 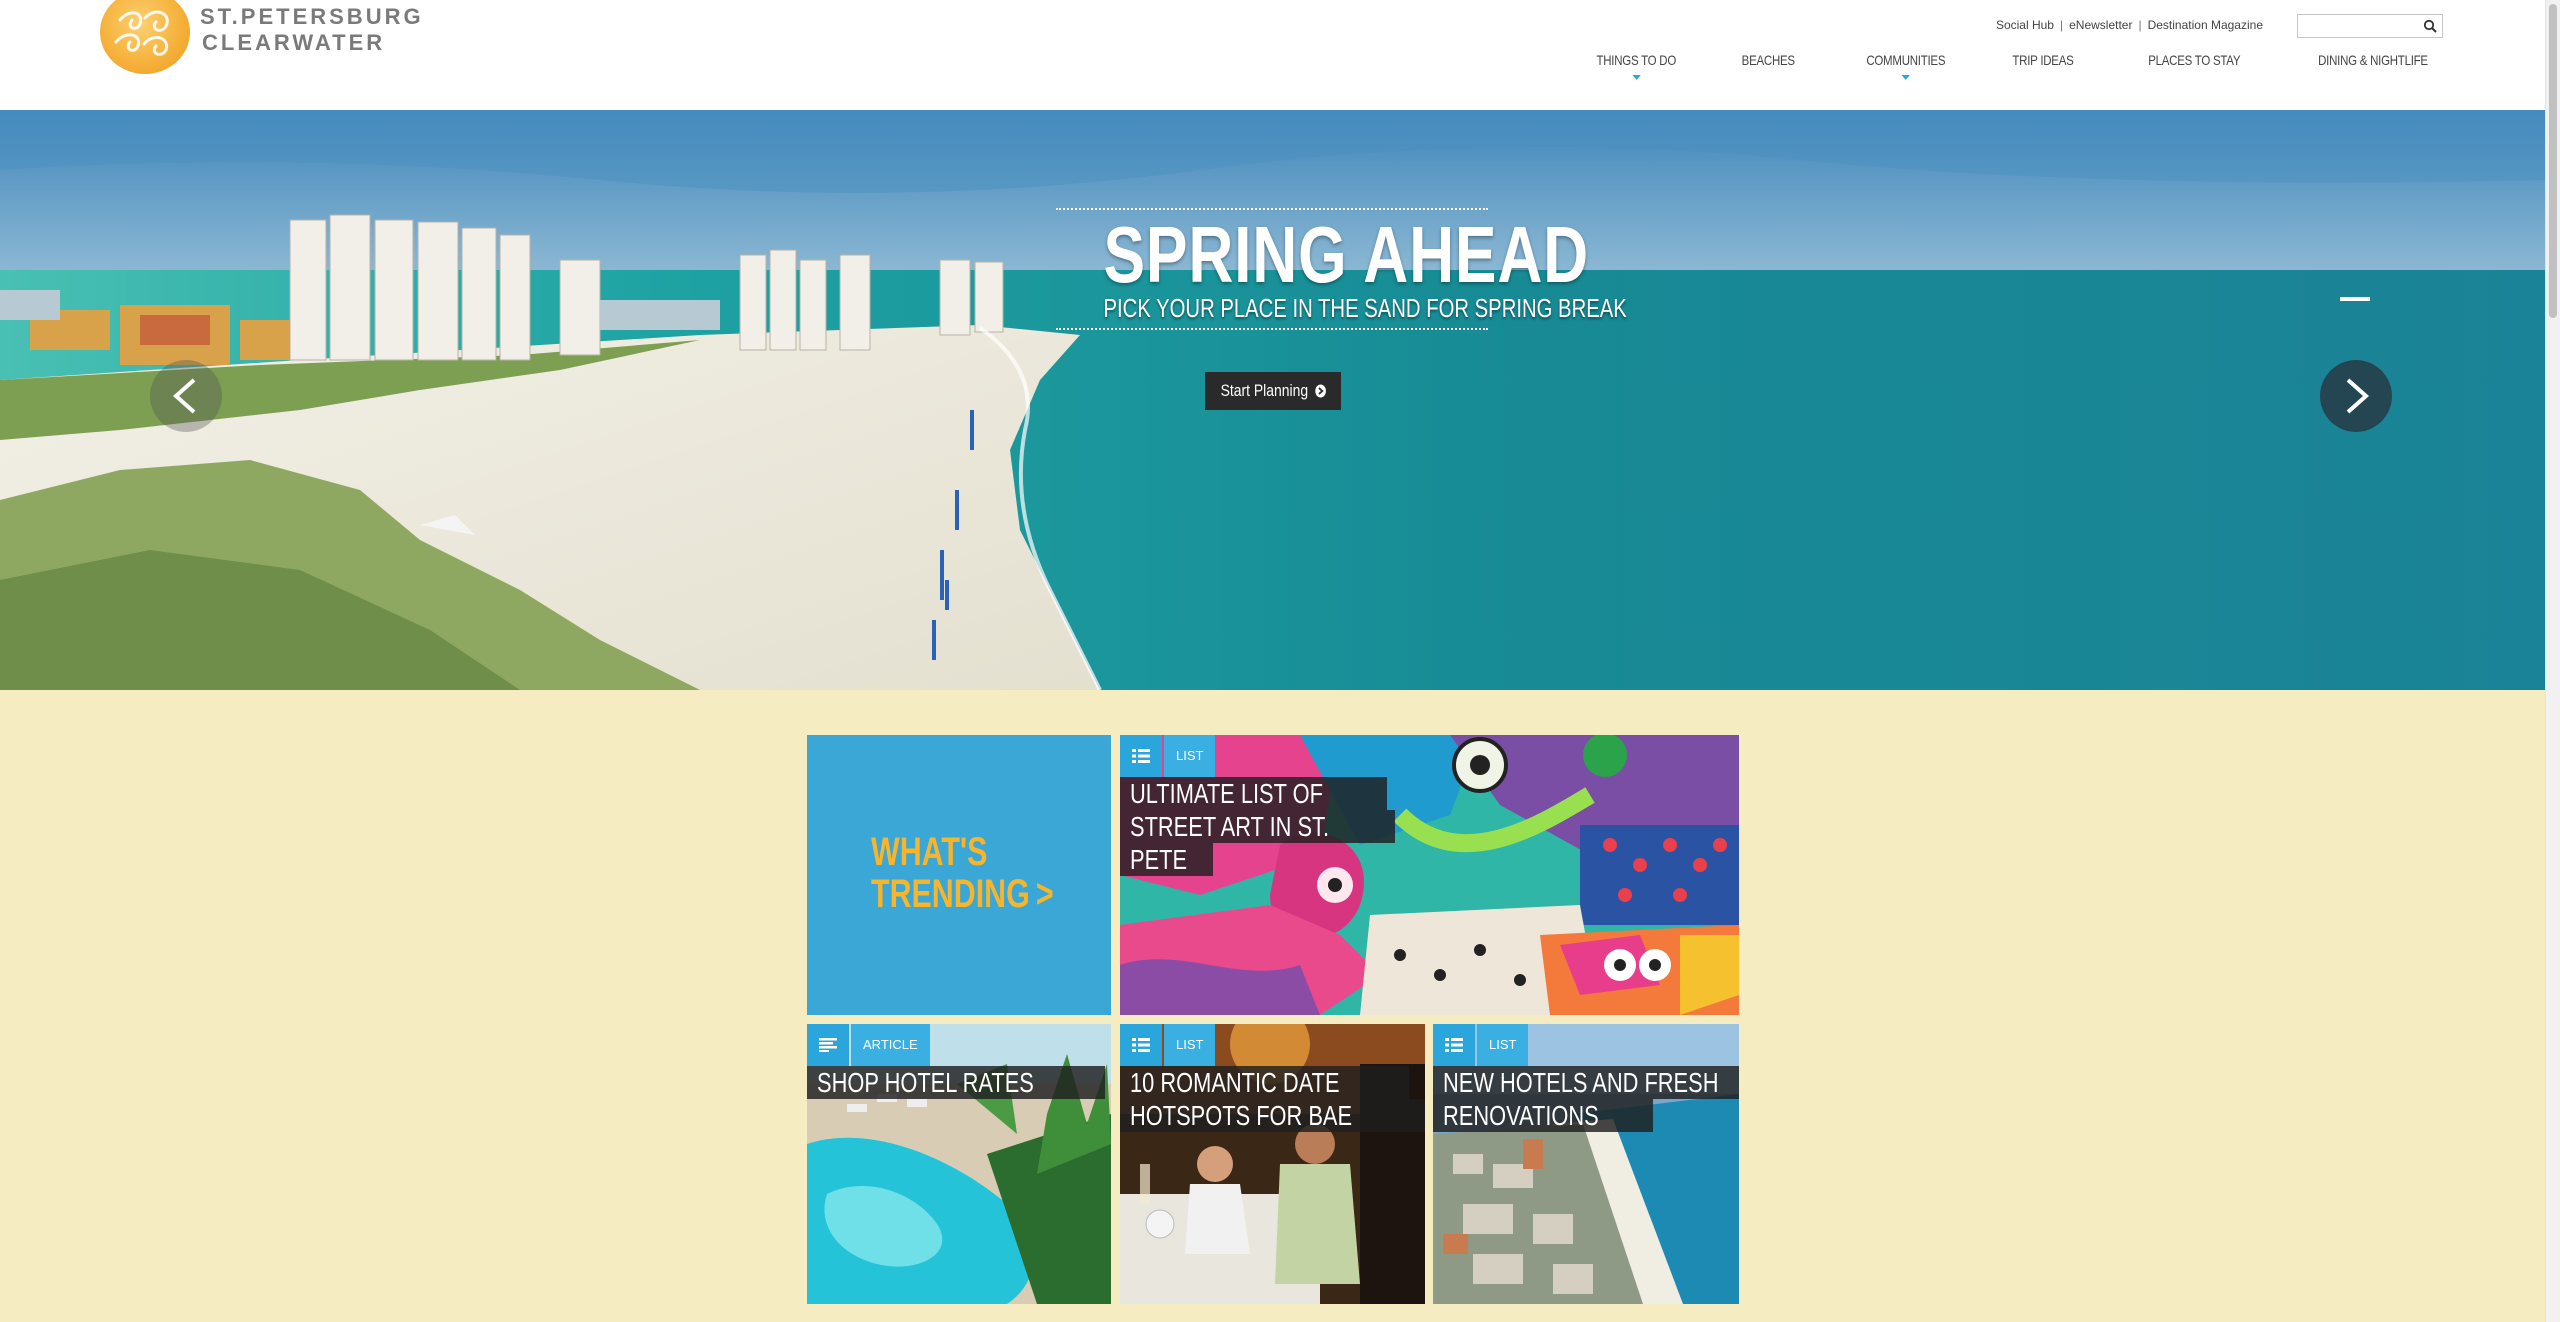 What do you see at coordinates (950, 894) in the screenshot?
I see `trending-line-2: TRENDING` at bounding box center [950, 894].